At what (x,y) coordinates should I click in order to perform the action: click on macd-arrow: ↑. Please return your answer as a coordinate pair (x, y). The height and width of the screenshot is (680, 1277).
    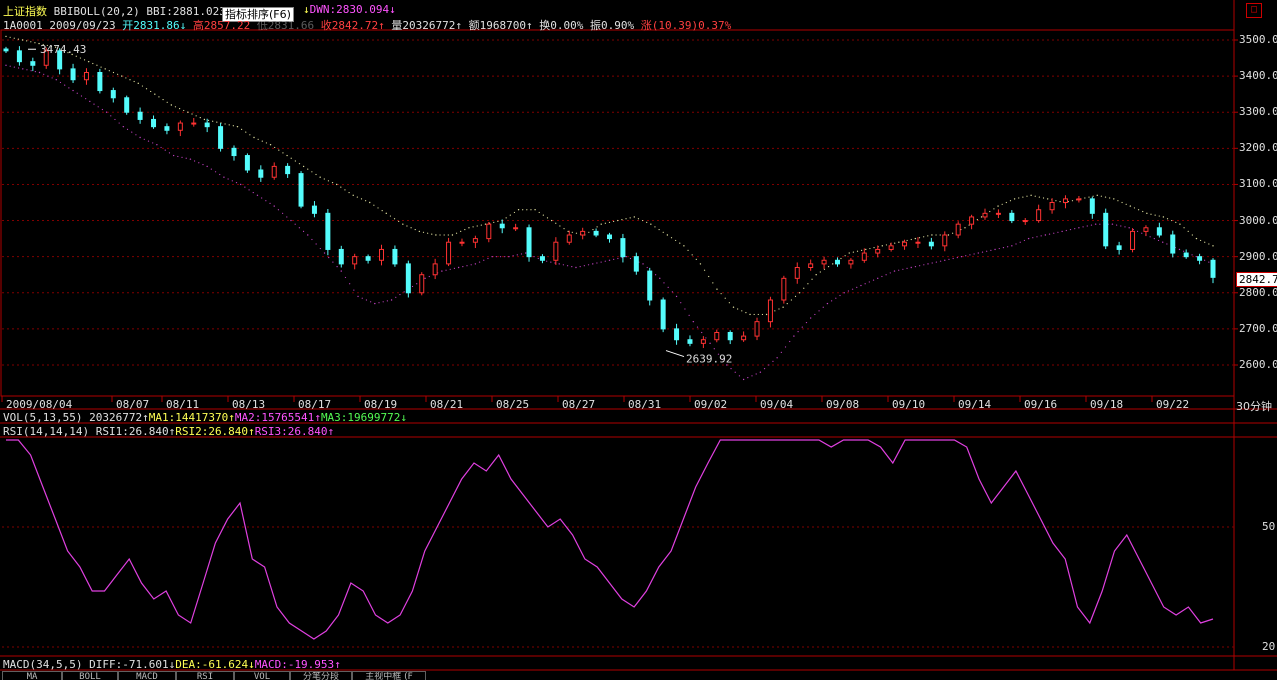
    Looking at the image, I should click on (337, 664).